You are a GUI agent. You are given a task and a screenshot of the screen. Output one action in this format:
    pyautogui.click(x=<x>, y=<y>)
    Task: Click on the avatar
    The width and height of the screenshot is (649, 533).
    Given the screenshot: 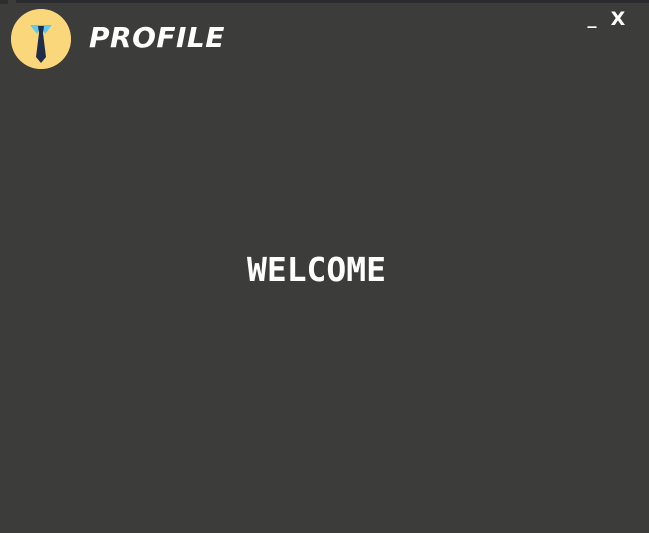 What is the action you would take?
    pyautogui.click(x=41, y=39)
    